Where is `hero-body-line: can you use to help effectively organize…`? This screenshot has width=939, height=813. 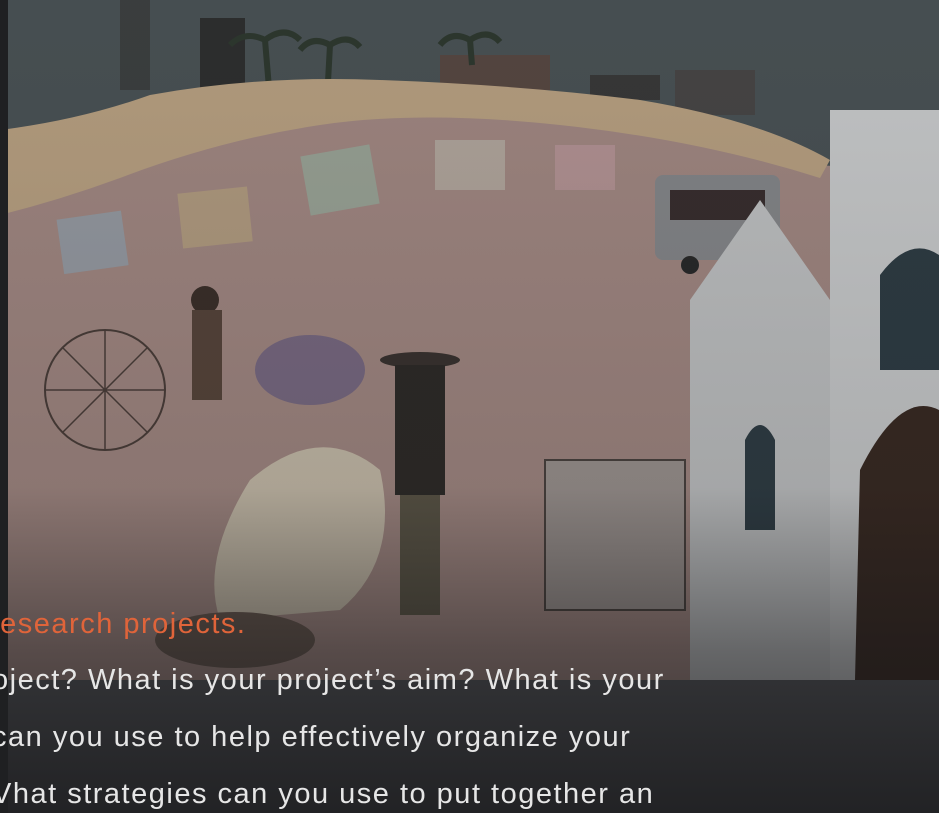
hero-body-line: can you use to help effectively organize… is located at coordinates (316, 737).